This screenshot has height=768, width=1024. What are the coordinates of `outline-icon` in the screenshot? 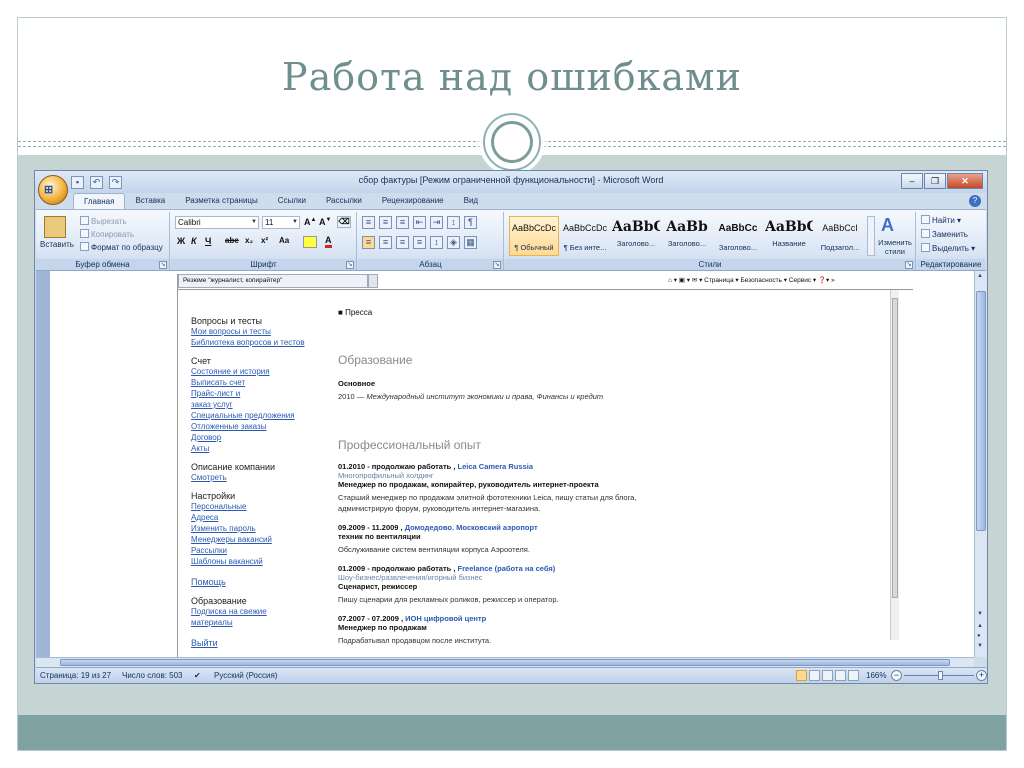 It's located at (840, 675).